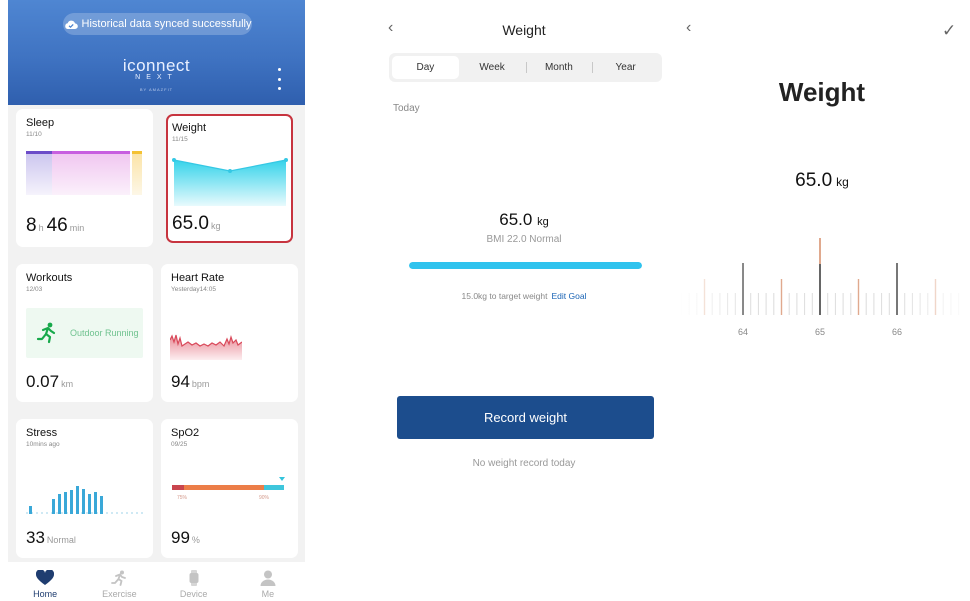 Image resolution: width=970 pixels, height=601 pixels. What do you see at coordinates (268, 594) in the screenshot?
I see `nav-label: Me` at bounding box center [268, 594].